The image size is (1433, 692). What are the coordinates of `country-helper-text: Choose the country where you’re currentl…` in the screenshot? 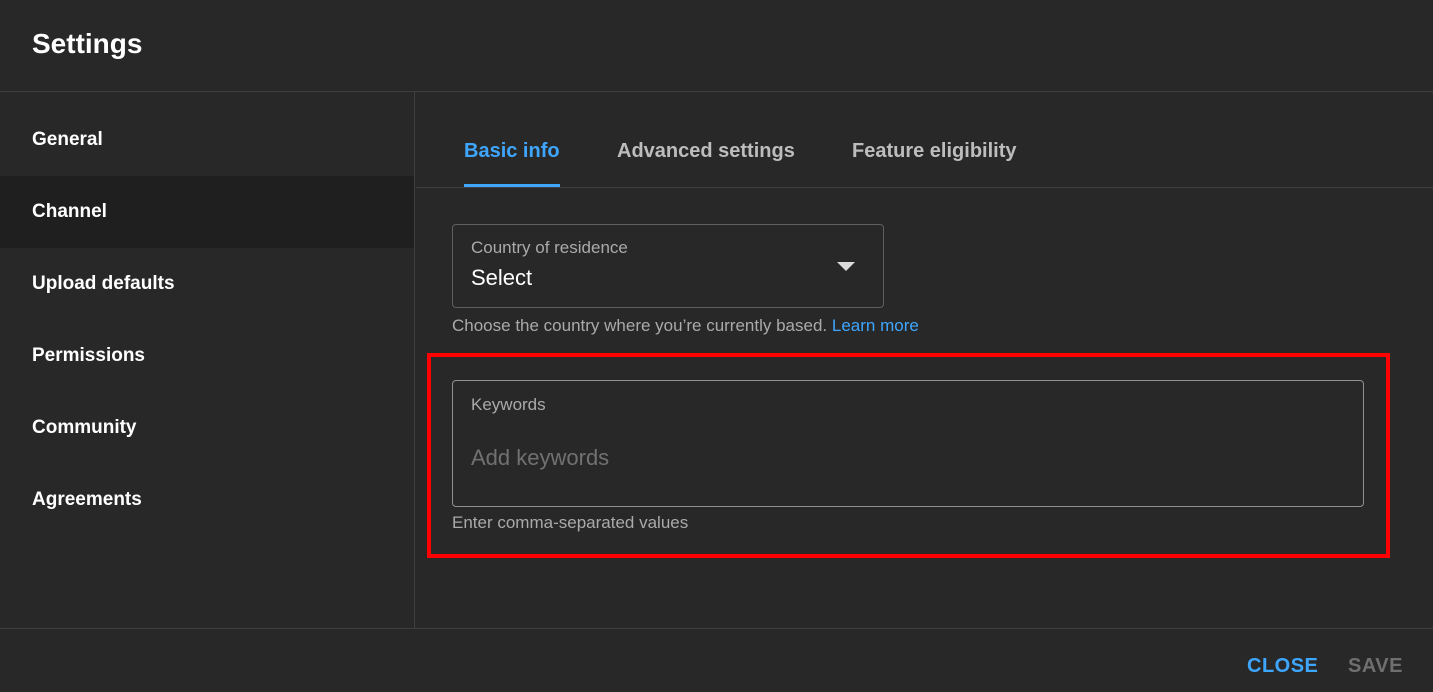 It's located at (685, 326).